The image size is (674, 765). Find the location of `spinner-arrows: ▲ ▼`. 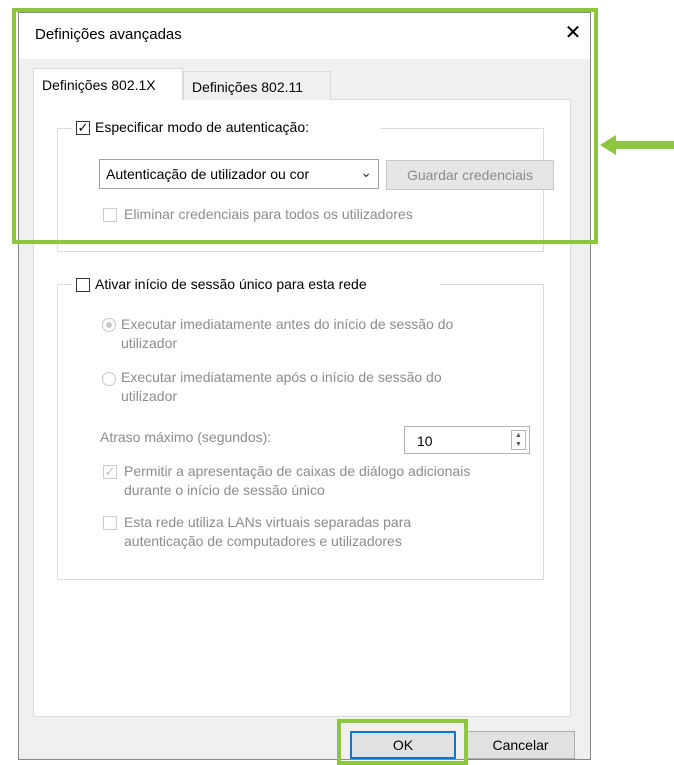

spinner-arrows: ▲ ▼ is located at coordinates (518, 440).